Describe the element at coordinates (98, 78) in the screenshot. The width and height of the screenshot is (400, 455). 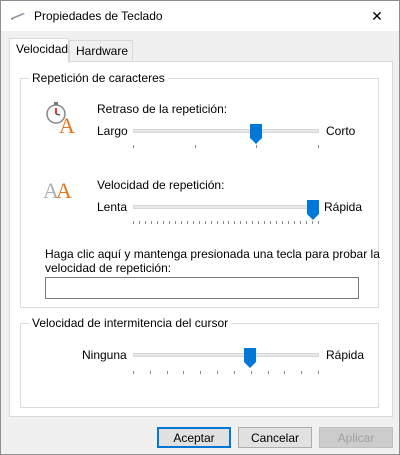
I see `repeat-group-title: Repetición de caracteres` at that location.